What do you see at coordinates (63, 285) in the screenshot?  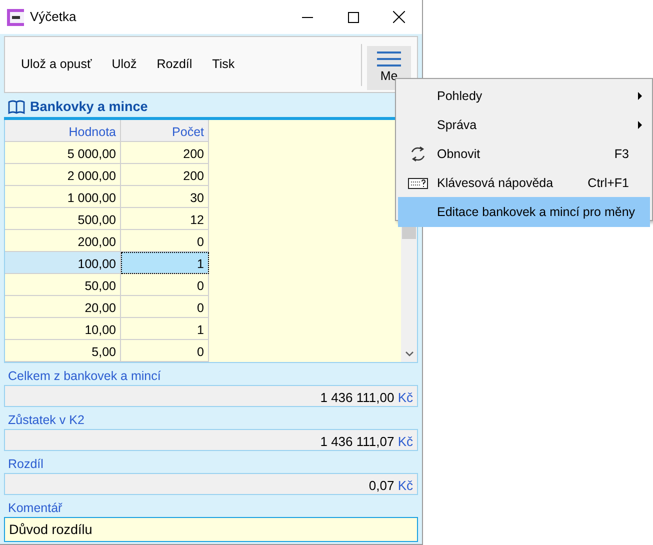 I see `table-cell: 50,00` at bounding box center [63, 285].